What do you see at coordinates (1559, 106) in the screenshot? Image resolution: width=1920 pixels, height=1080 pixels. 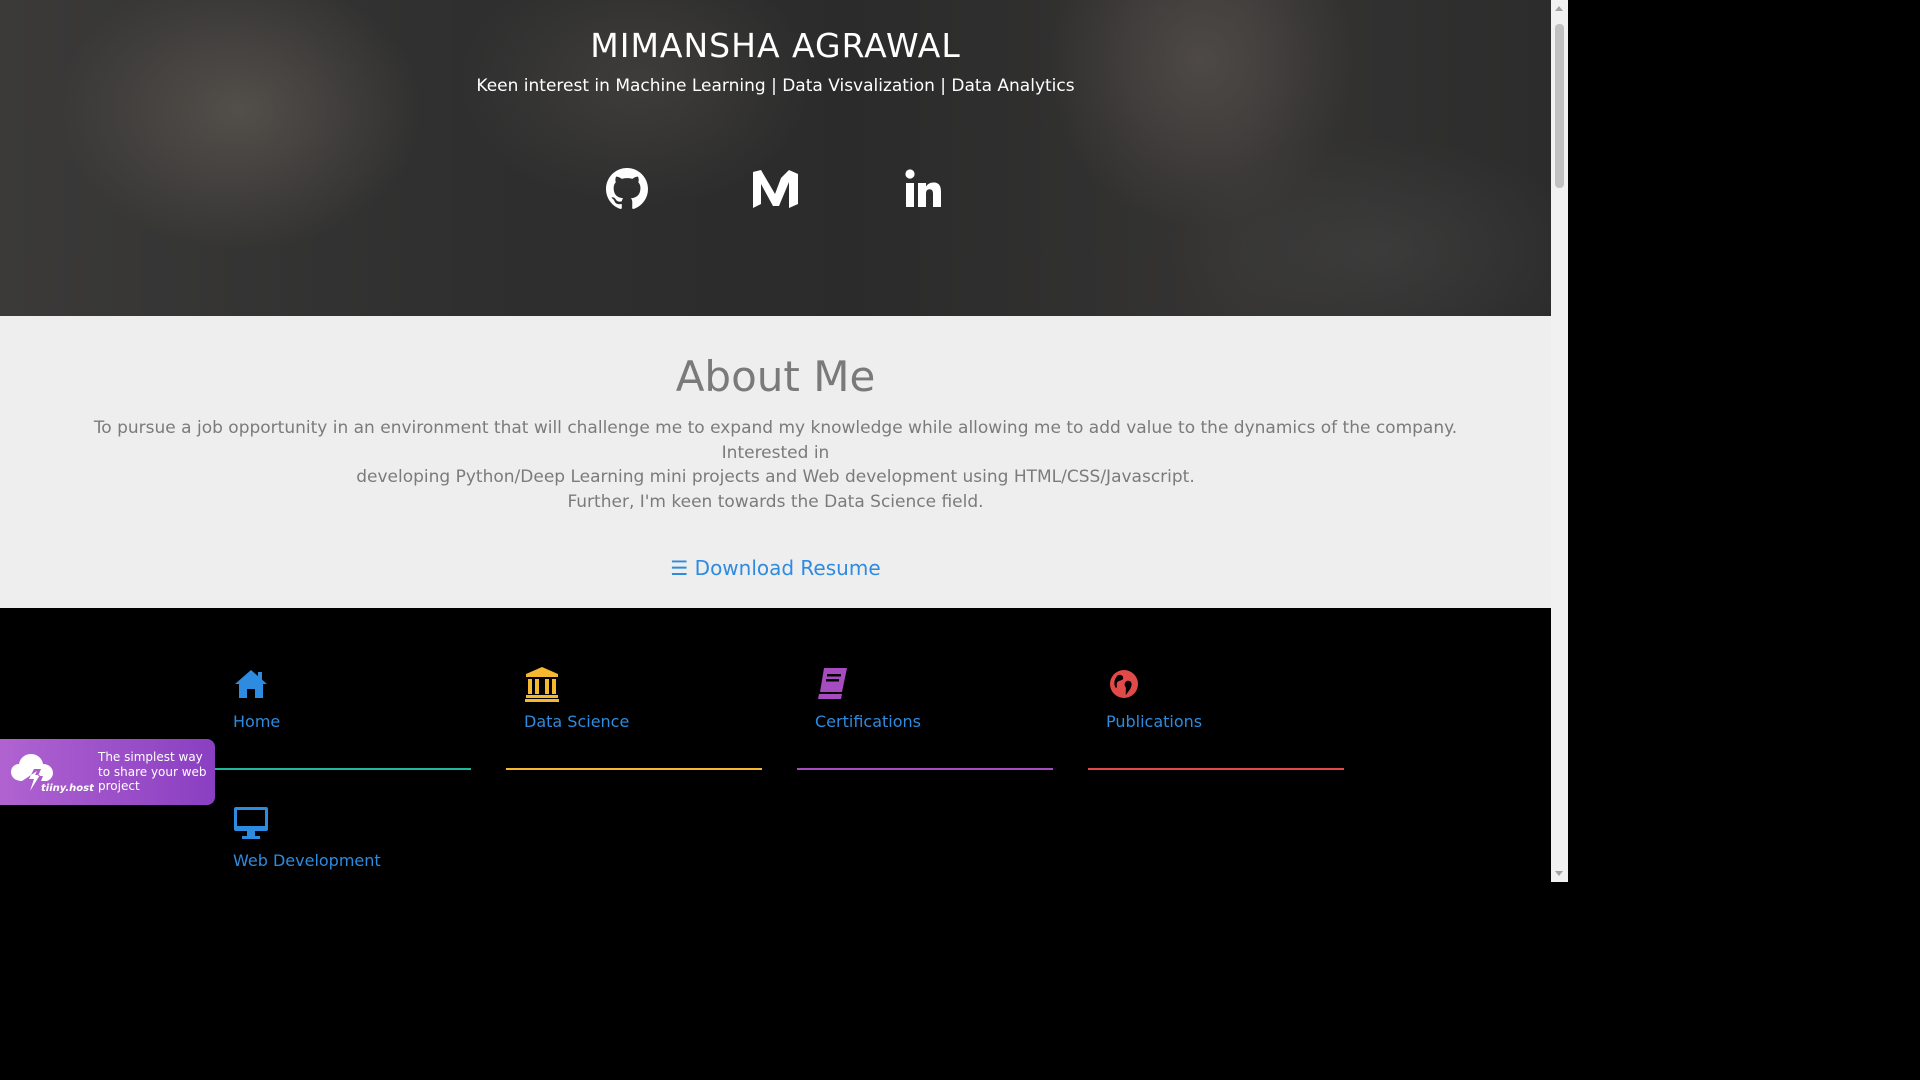 I see `scroll-thumb` at bounding box center [1559, 106].